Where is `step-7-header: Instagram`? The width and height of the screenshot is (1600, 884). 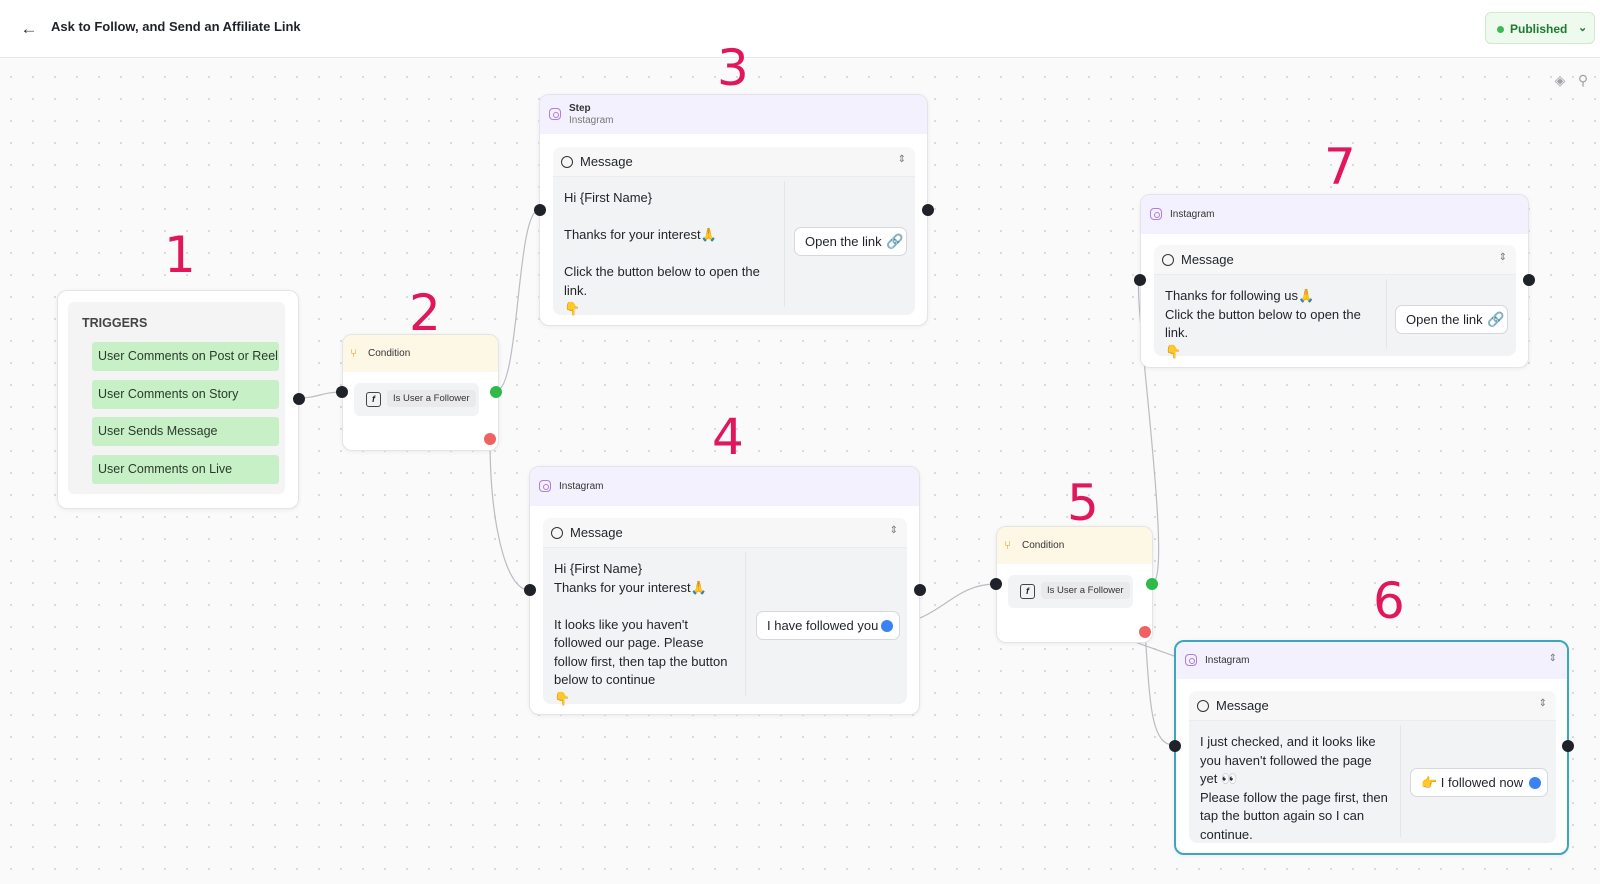
step-7-header: Instagram is located at coordinates (1334, 214).